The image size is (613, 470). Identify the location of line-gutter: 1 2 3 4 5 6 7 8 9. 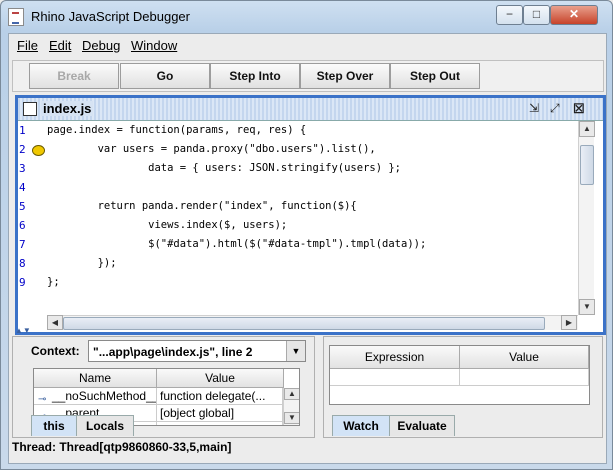
(32, 218).